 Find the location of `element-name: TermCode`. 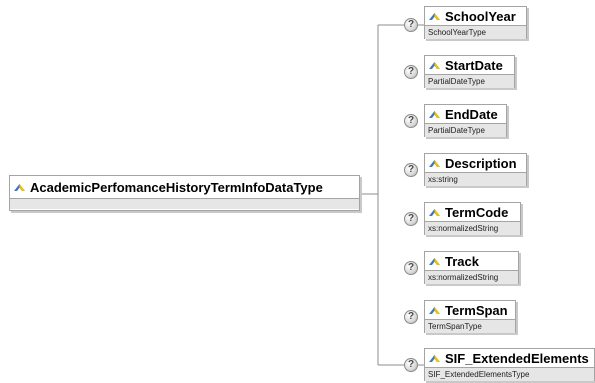

element-name: TermCode is located at coordinates (477, 212).